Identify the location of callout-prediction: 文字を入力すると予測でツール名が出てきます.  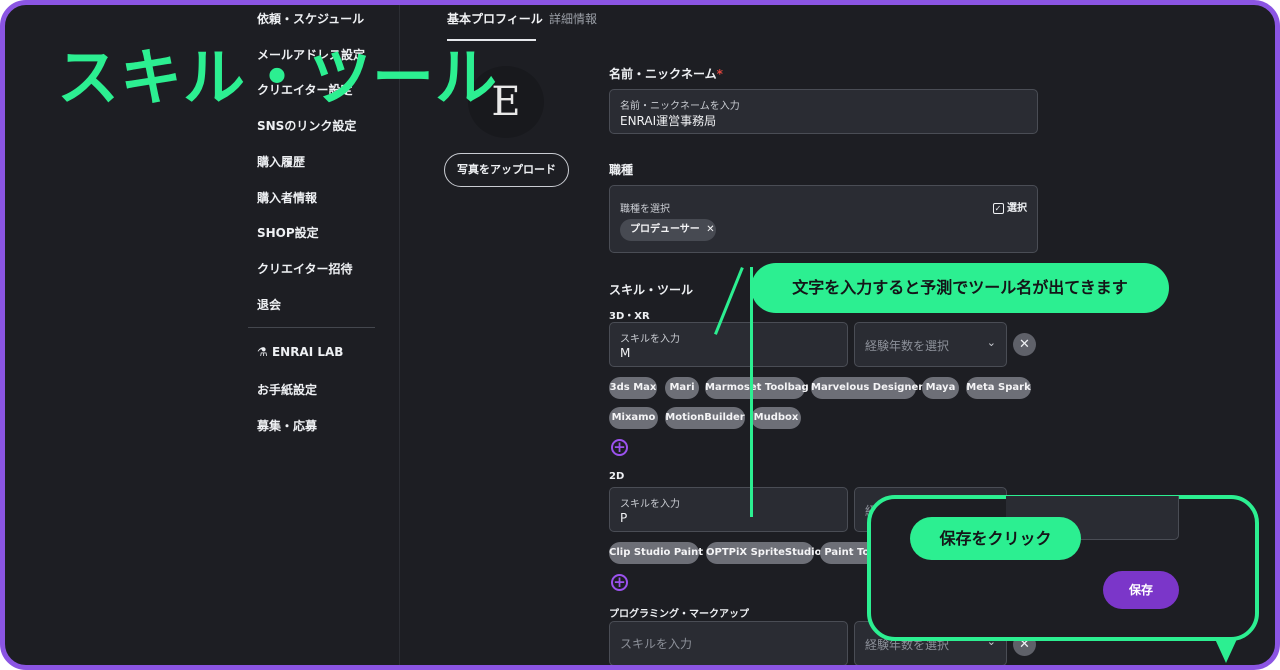
(960, 288).